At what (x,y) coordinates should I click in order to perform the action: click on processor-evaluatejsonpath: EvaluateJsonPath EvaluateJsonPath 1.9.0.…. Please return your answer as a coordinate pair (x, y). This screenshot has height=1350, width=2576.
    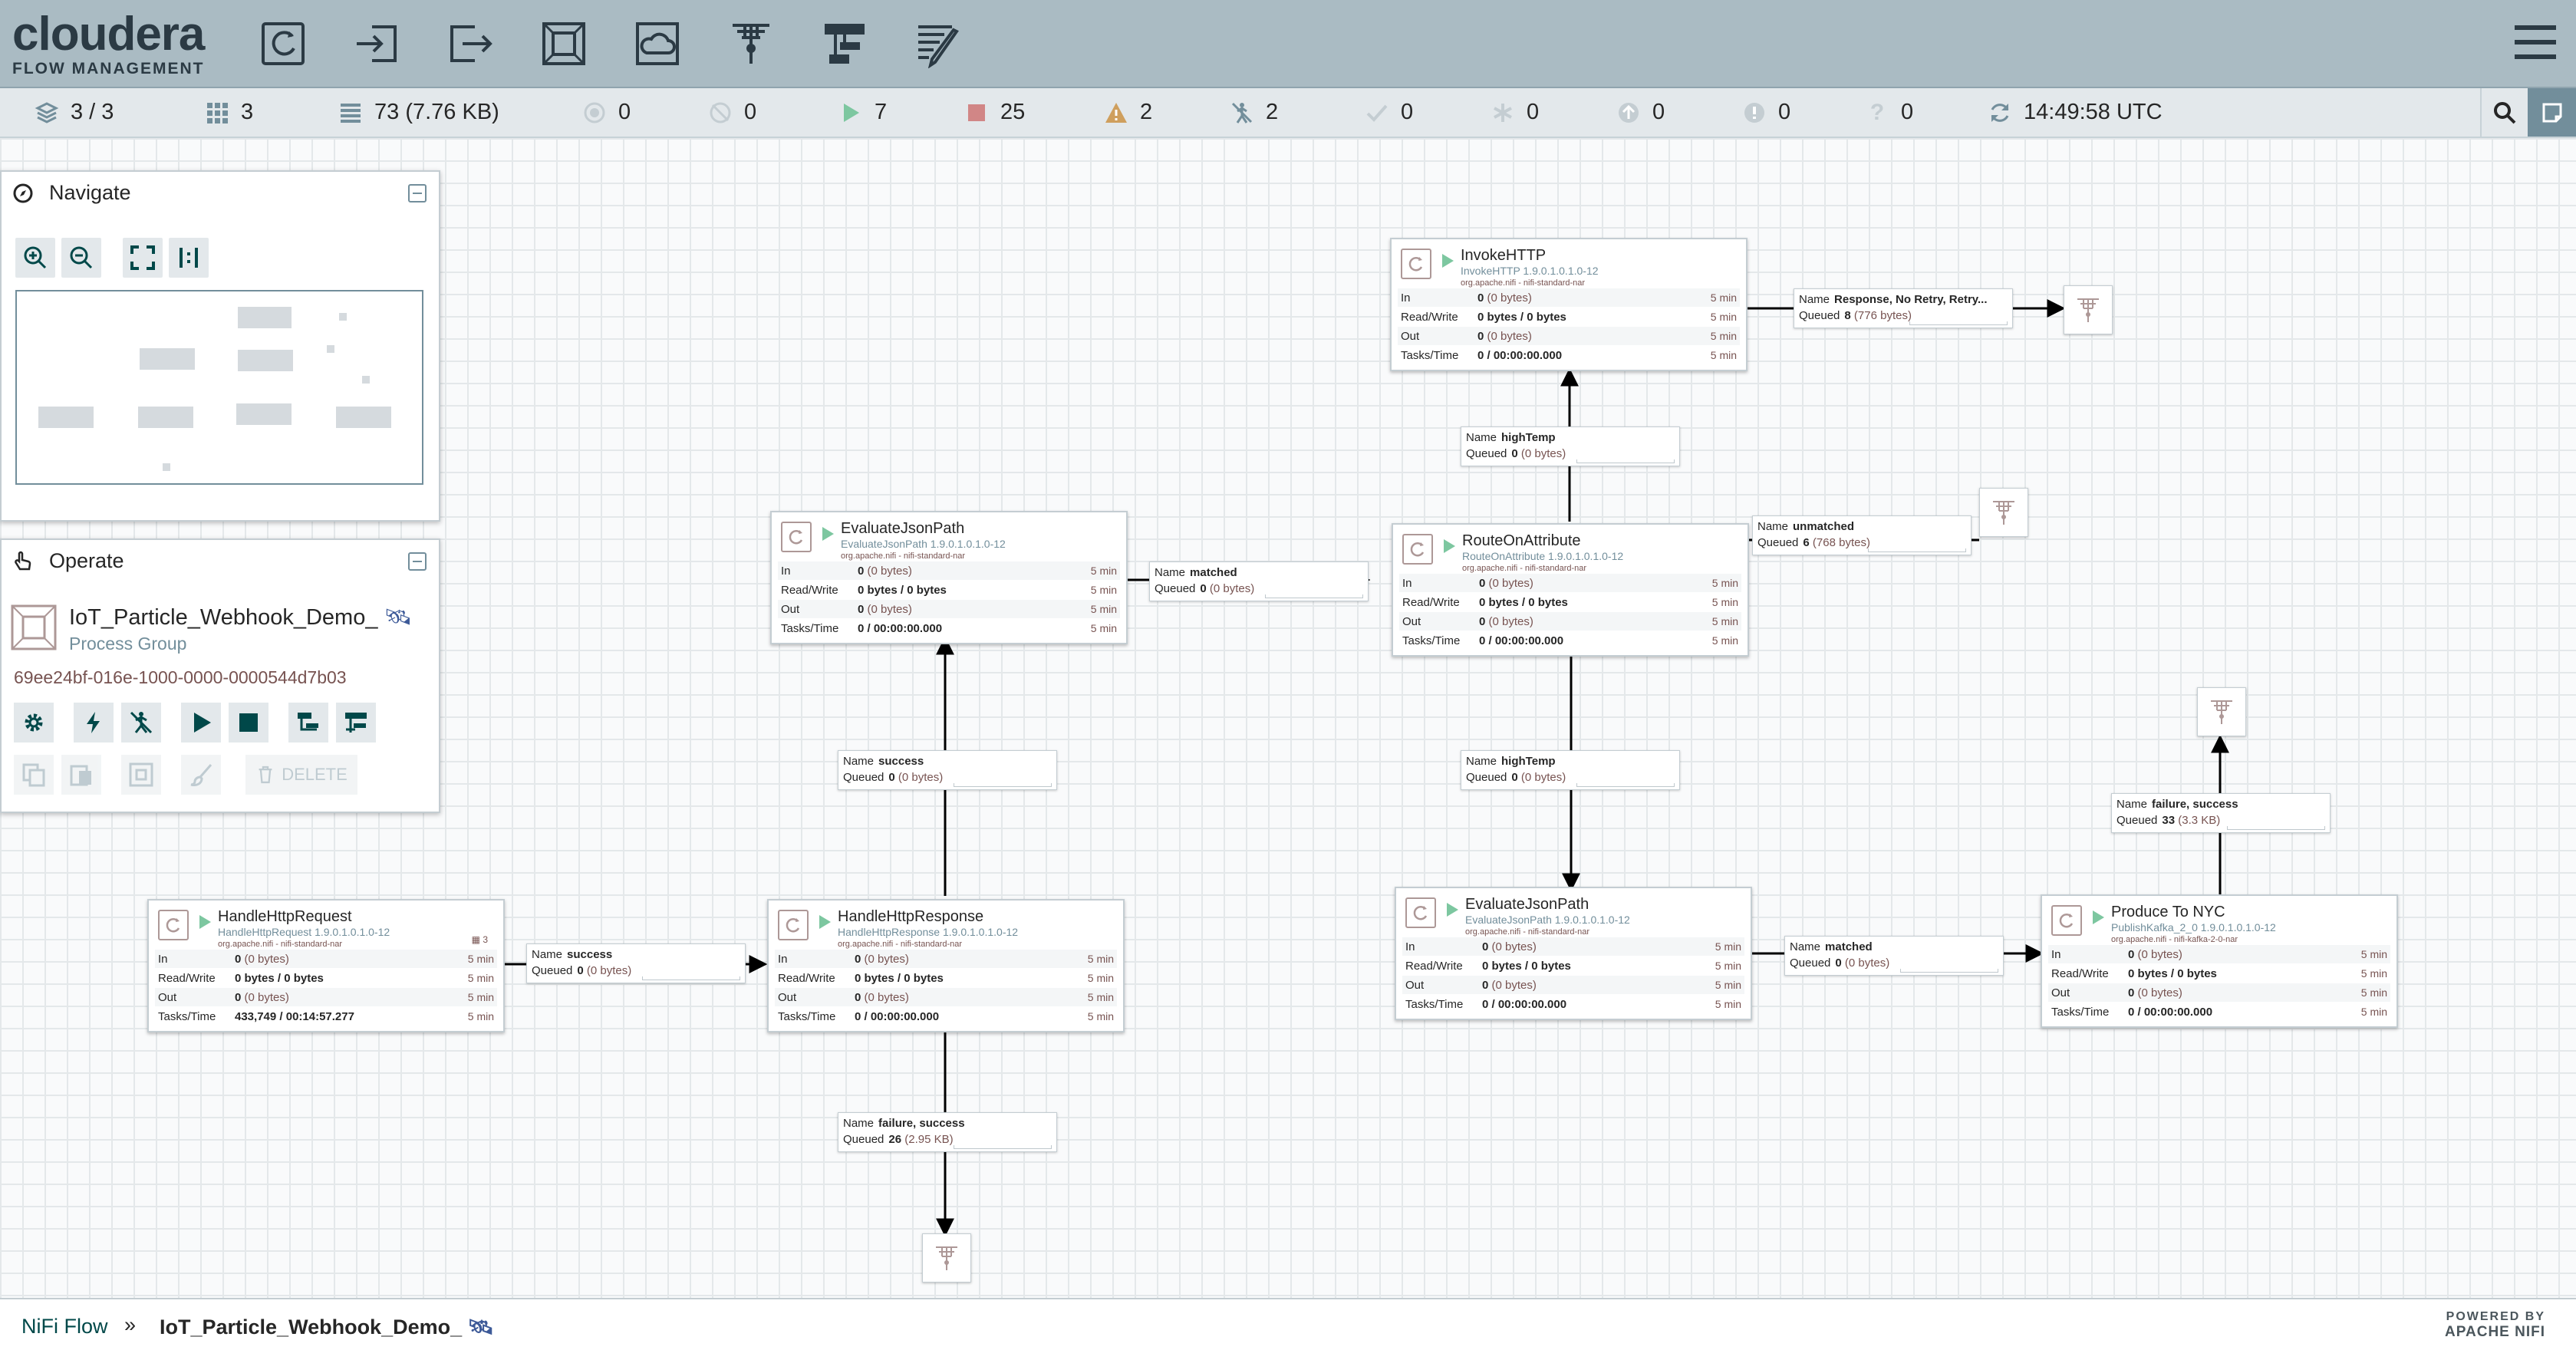
    Looking at the image, I should click on (949, 577).